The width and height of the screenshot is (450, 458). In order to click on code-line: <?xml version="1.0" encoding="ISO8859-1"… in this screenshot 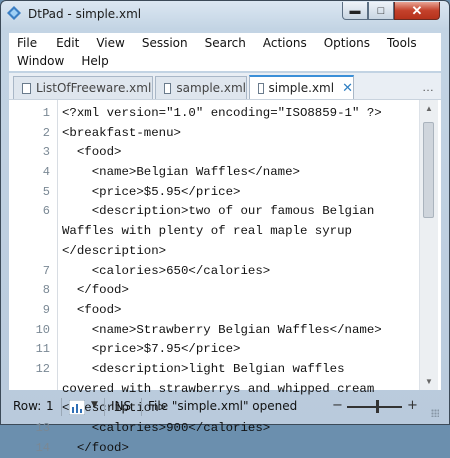, I will do `click(222, 113)`.